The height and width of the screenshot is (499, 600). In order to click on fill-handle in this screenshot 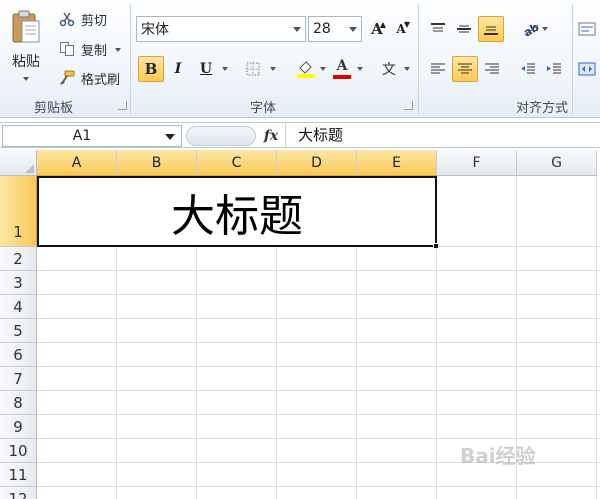, I will do `click(436, 246)`.